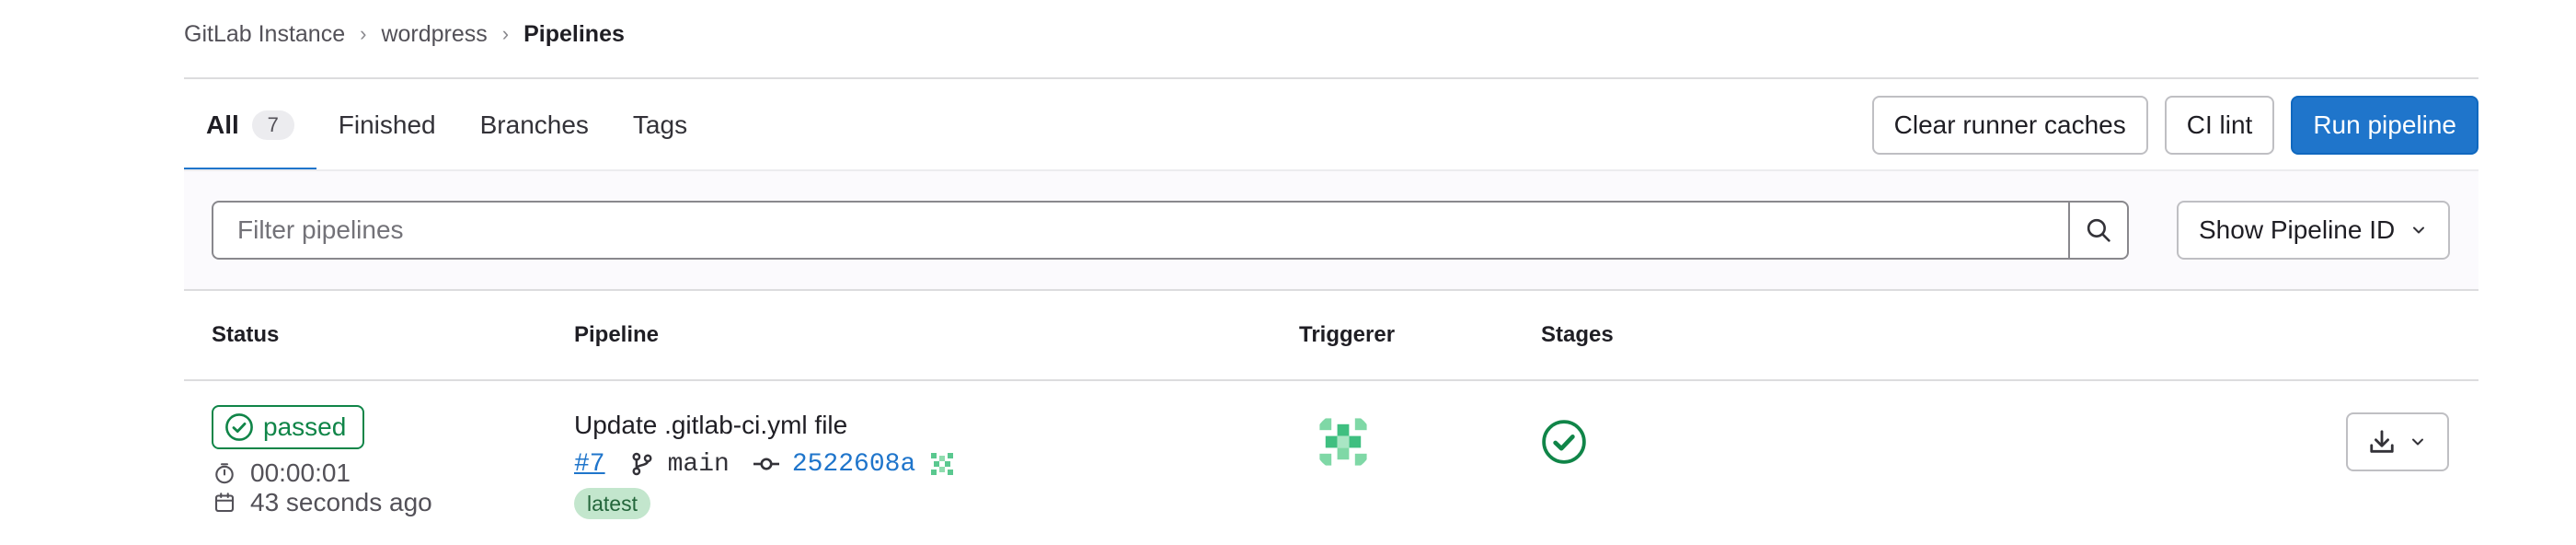 The width and height of the screenshot is (2576, 545). I want to click on column-header-status: Status, so click(246, 334).